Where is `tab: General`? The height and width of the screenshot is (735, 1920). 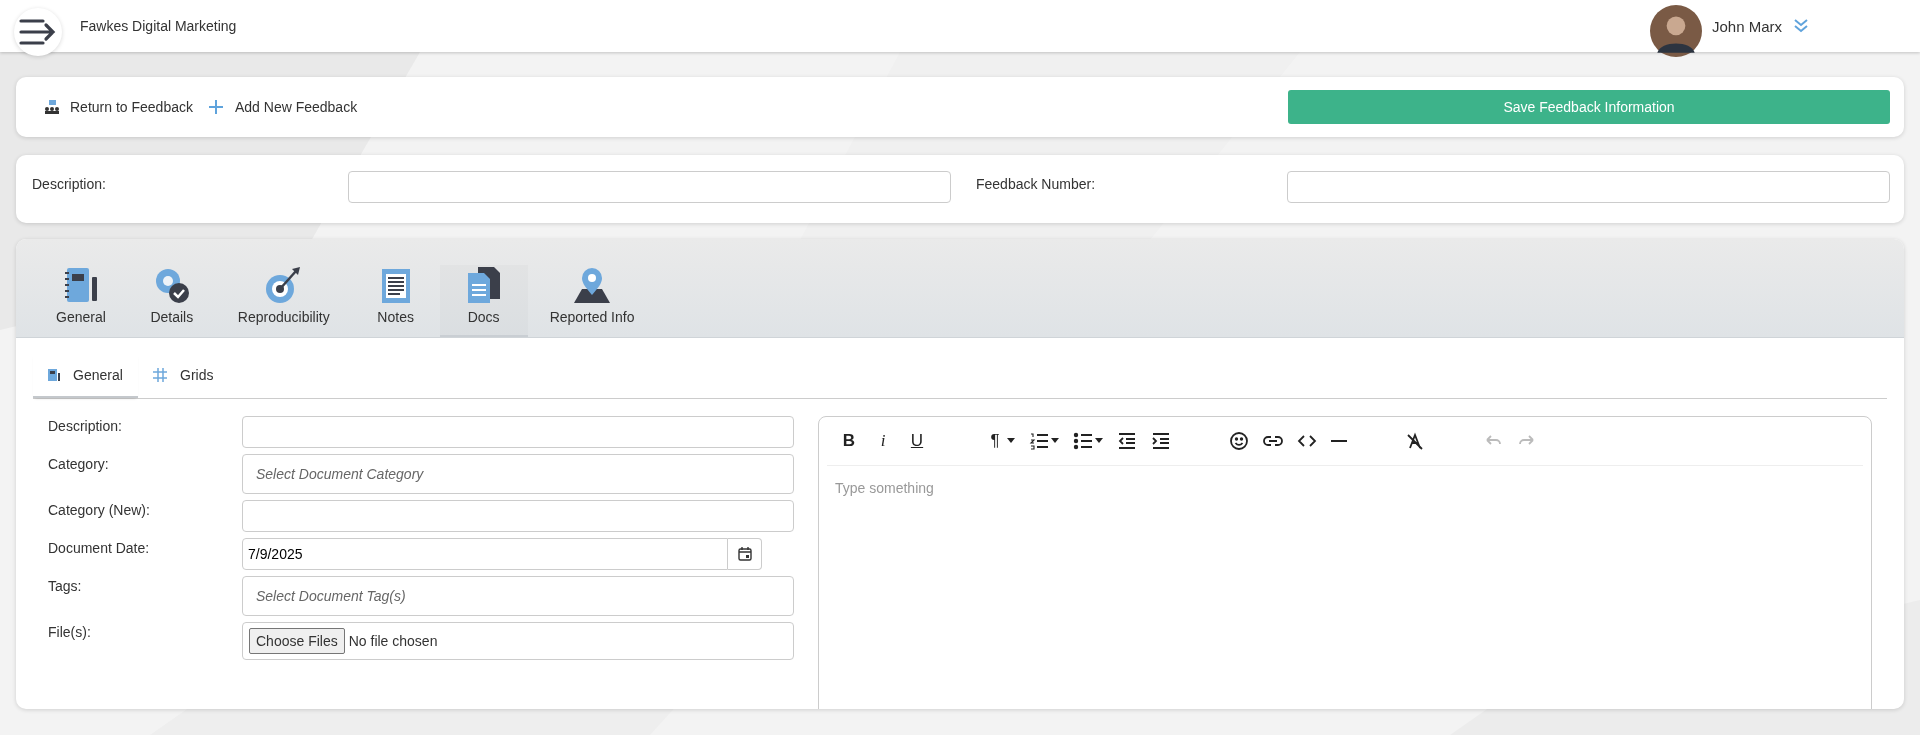
tab: General is located at coordinates (81, 301).